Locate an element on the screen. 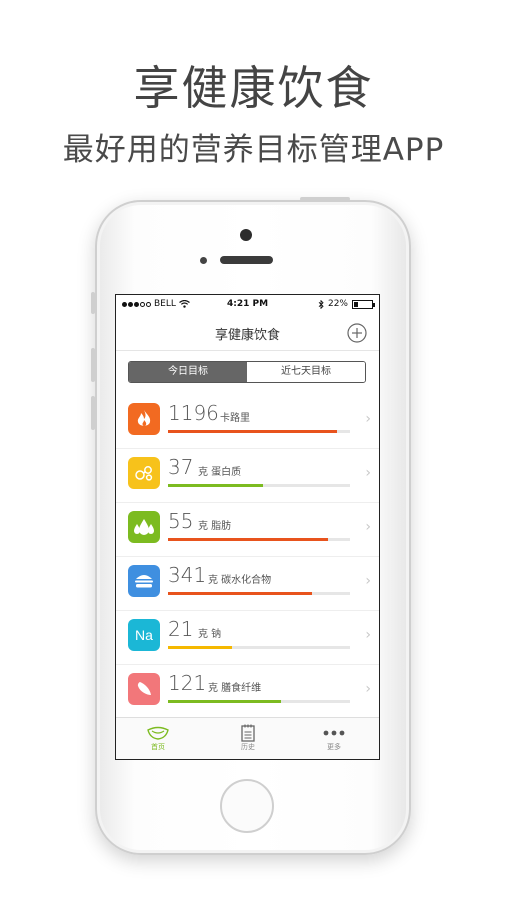  plus-circle-icon is located at coordinates (357, 333).